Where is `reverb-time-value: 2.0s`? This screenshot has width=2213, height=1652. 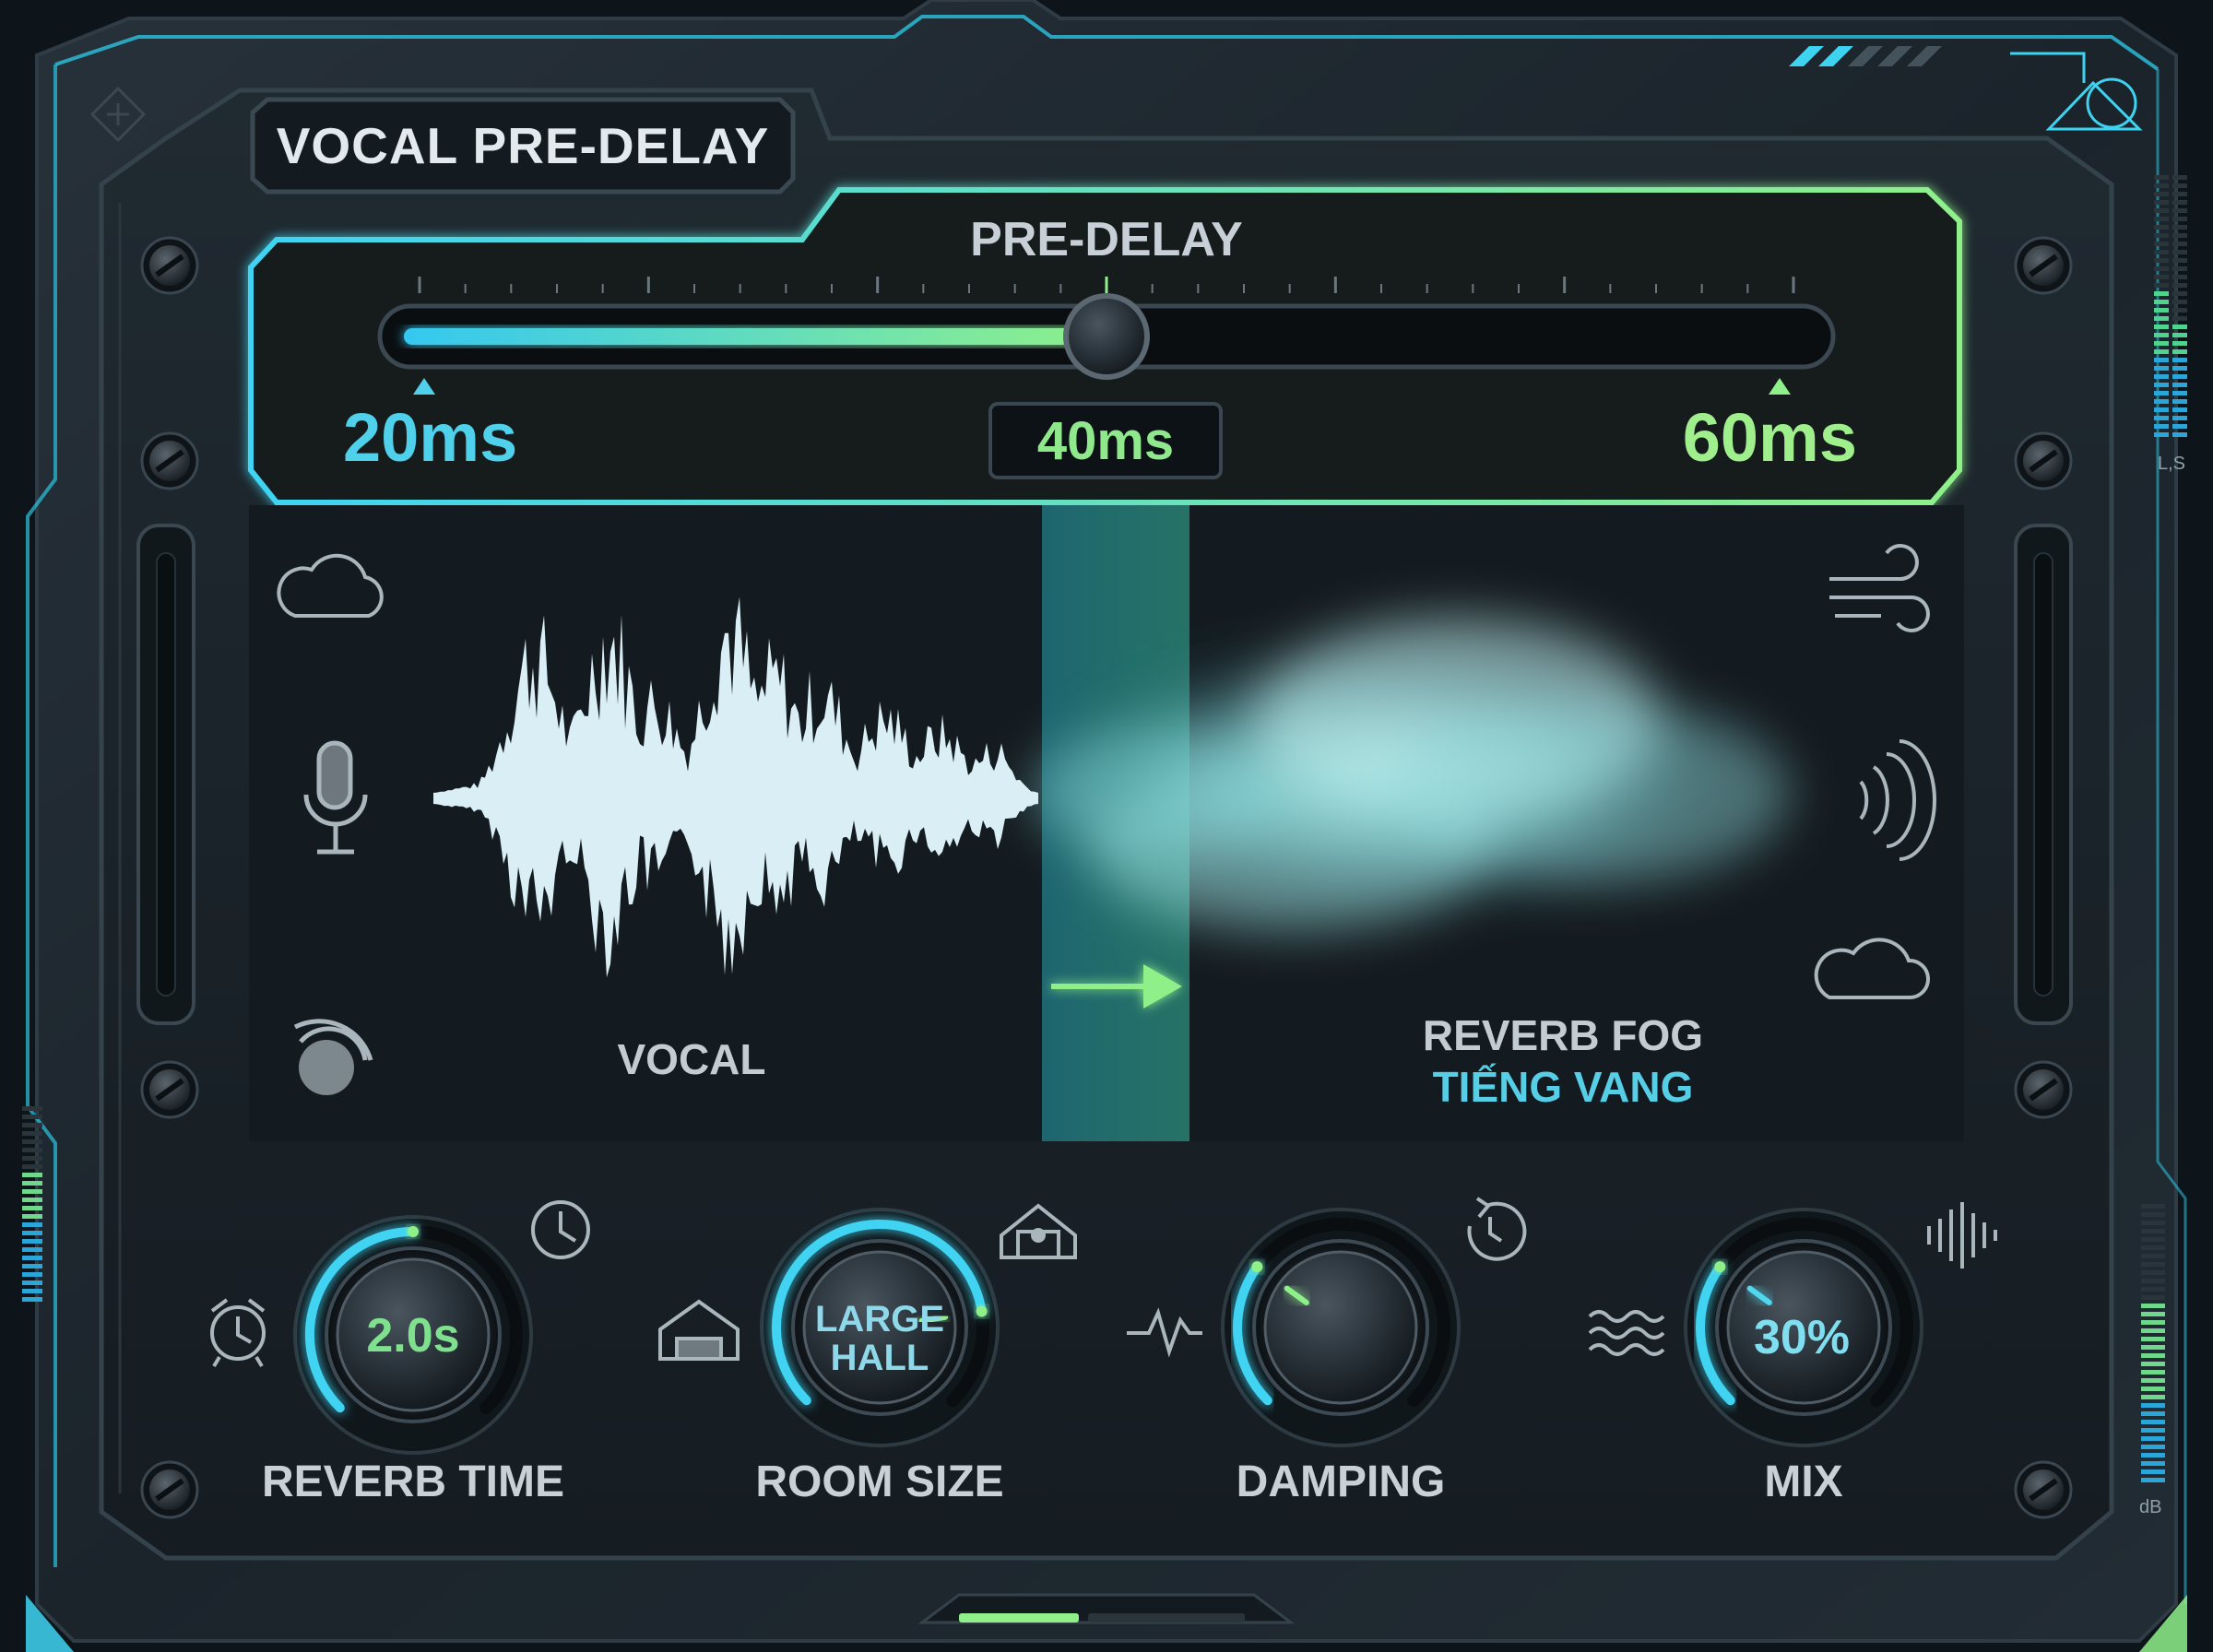
reverb-time-value: 2.0s is located at coordinates (413, 1336).